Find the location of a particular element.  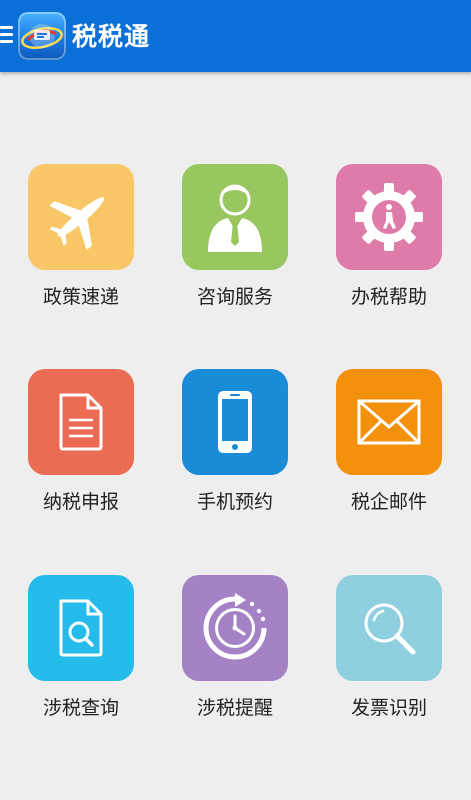

search-document-icon is located at coordinates (81, 628).